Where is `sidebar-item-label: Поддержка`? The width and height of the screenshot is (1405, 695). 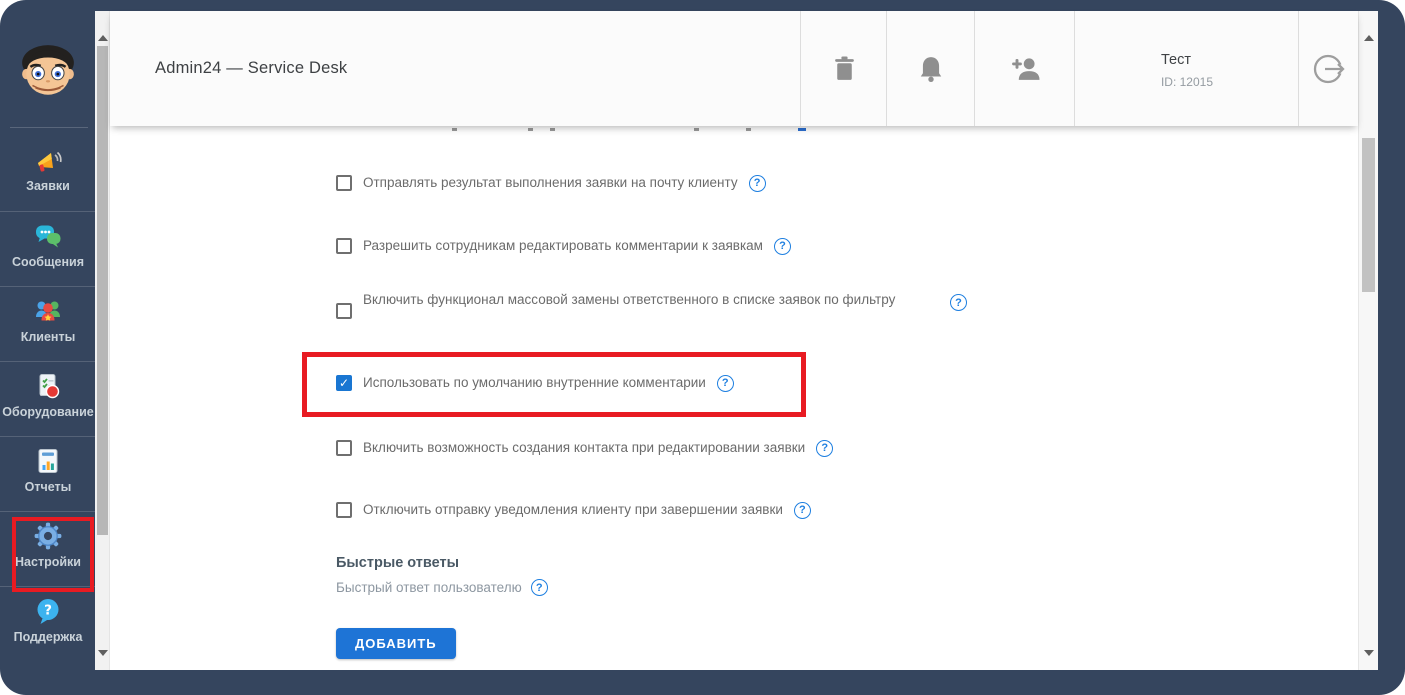 sidebar-item-label: Поддержка is located at coordinates (48, 637).